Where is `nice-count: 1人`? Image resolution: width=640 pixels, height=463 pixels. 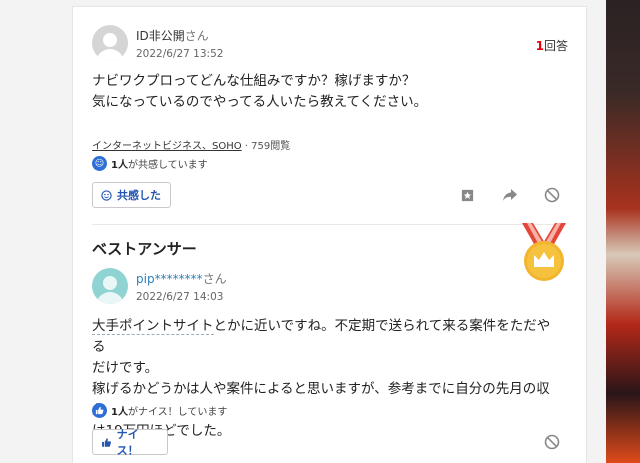 nice-count: 1人 is located at coordinates (119, 412).